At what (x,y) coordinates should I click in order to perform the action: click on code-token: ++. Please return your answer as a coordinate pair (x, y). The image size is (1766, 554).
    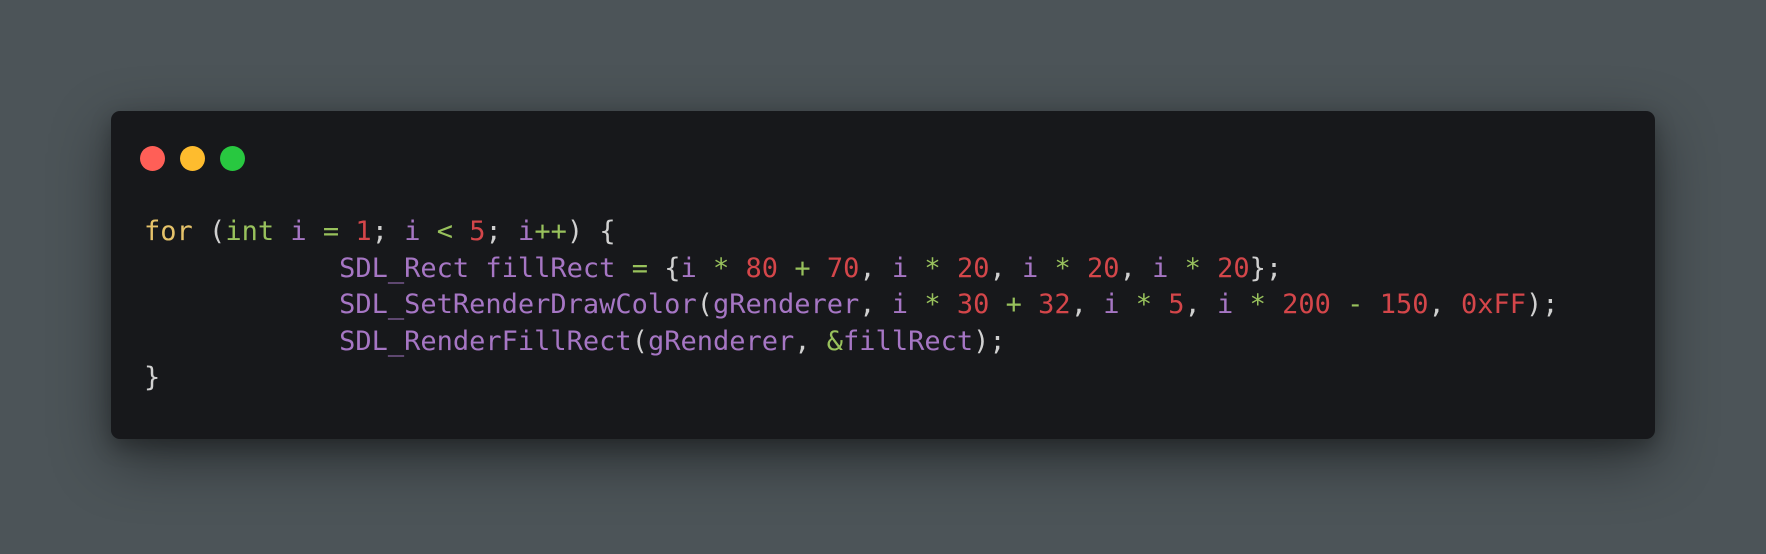
    Looking at the image, I should click on (550, 231).